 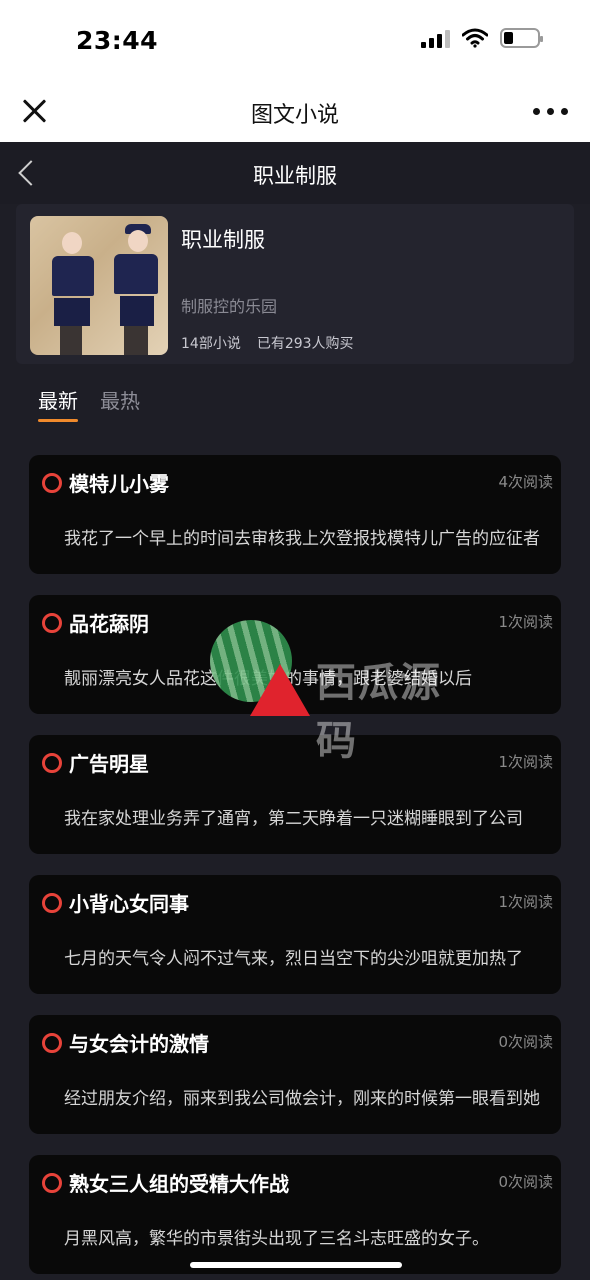 What do you see at coordinates (295, 284) in the screenshot?
I see `collection-info-card: 职业制服 制服控的乐园 14部小说 已有293人购买` at bounding box center [295, 284].